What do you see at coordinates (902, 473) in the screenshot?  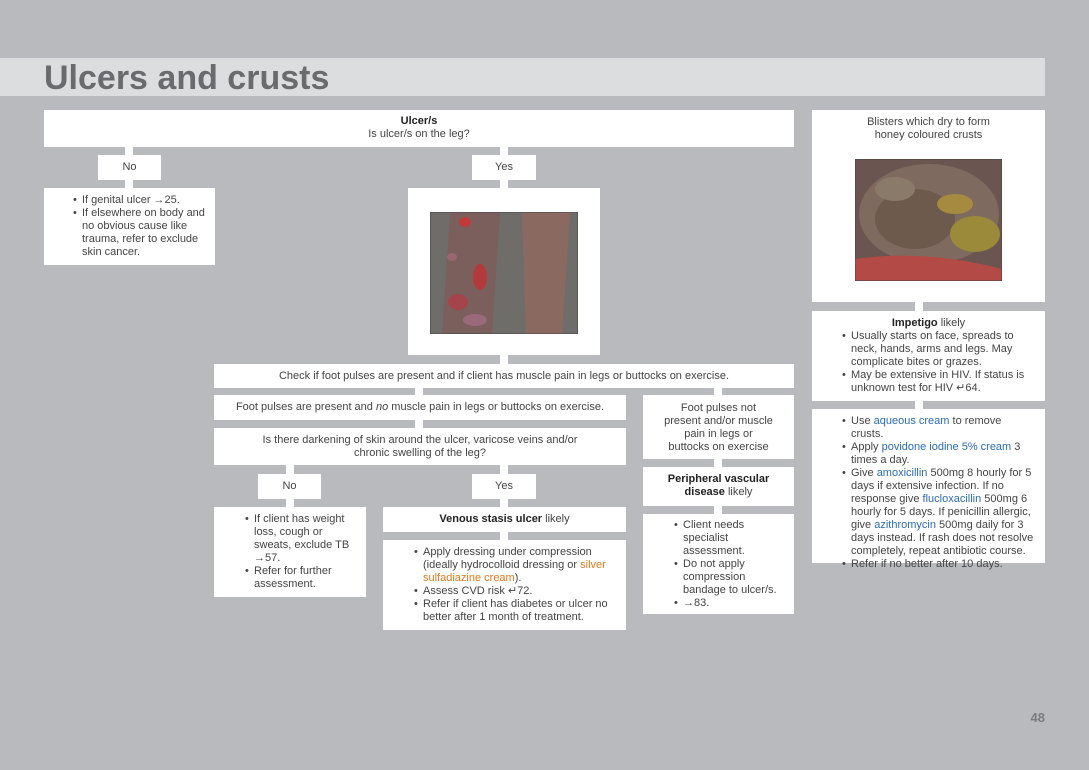 I see `amoxicillin-drug: amoxicillin` at bounding box center [902, 473].